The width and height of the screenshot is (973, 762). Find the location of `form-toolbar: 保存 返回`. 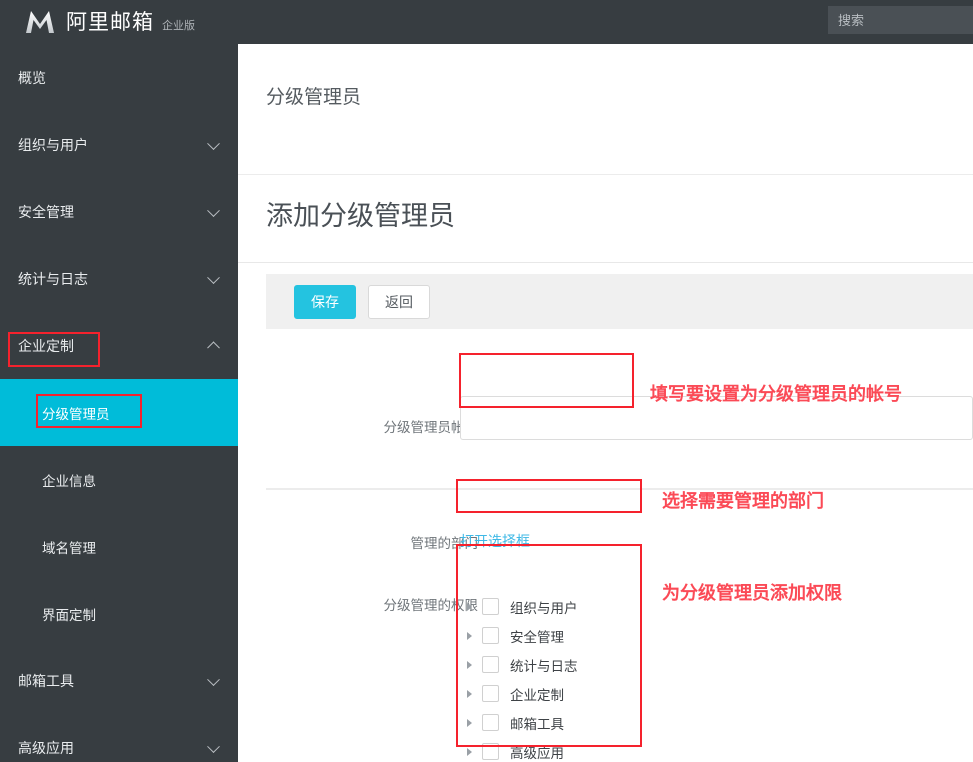

form-toolbar: 保存 返回 is located at coordinates (619, 301).